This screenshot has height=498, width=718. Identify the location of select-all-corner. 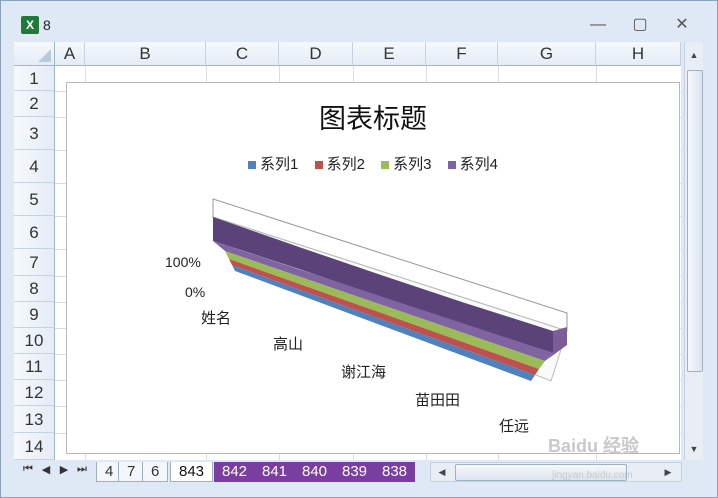
(34, 54).